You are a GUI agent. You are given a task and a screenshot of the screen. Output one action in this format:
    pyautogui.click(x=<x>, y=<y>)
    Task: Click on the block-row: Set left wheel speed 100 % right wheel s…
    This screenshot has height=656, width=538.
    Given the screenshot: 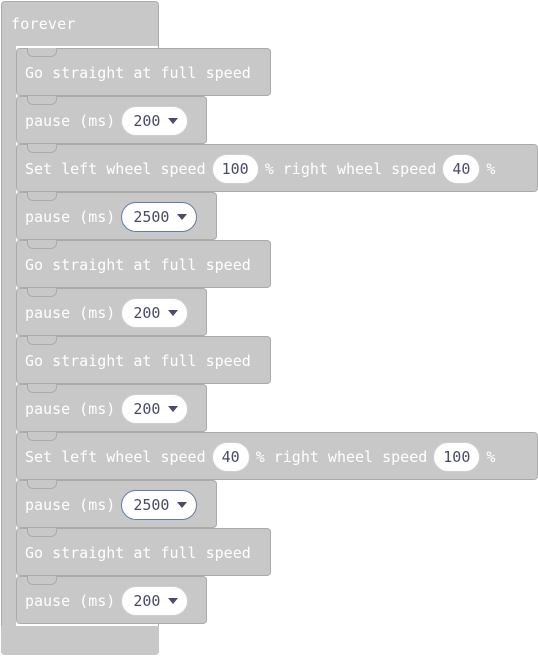 What is the action you would take?
    pyautogui.click(x=260, y=169)
    